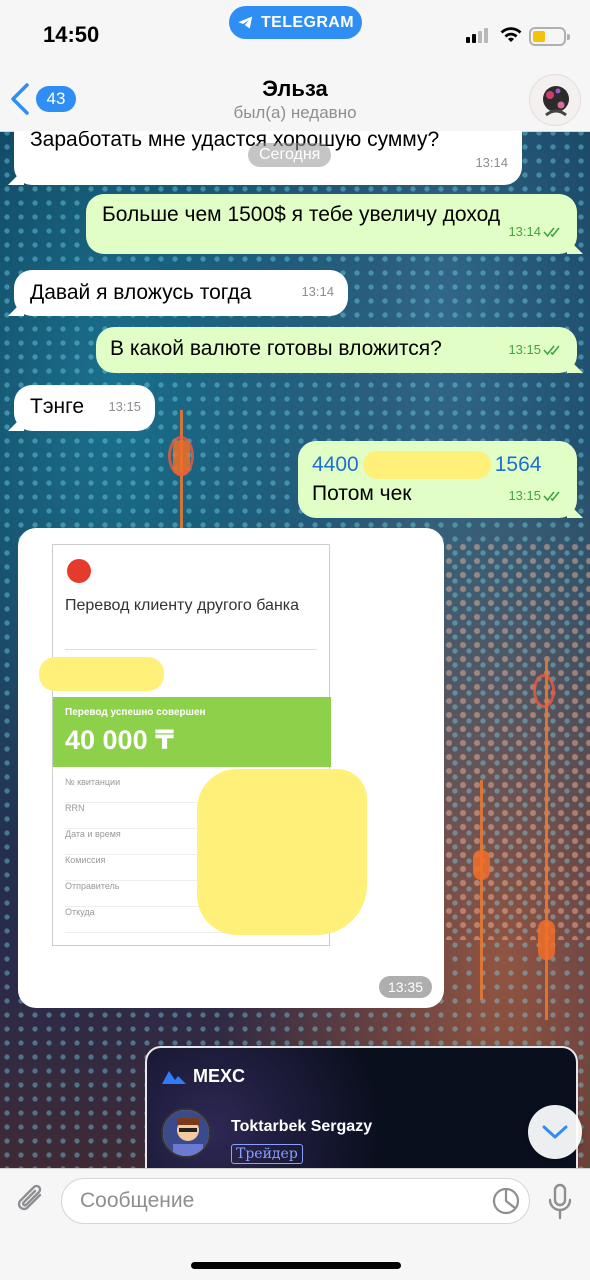 The height and width of the screenshot is (1280, 590). I want to click on contact-avatar, so click(555, 100).